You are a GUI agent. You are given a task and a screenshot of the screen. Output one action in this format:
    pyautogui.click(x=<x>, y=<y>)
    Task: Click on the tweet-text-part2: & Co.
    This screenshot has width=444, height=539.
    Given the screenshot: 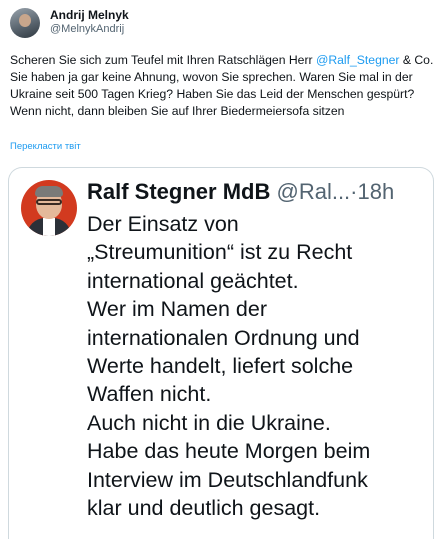 What is the action you would take?
    pyautogui.click(x=416, y=60)
    